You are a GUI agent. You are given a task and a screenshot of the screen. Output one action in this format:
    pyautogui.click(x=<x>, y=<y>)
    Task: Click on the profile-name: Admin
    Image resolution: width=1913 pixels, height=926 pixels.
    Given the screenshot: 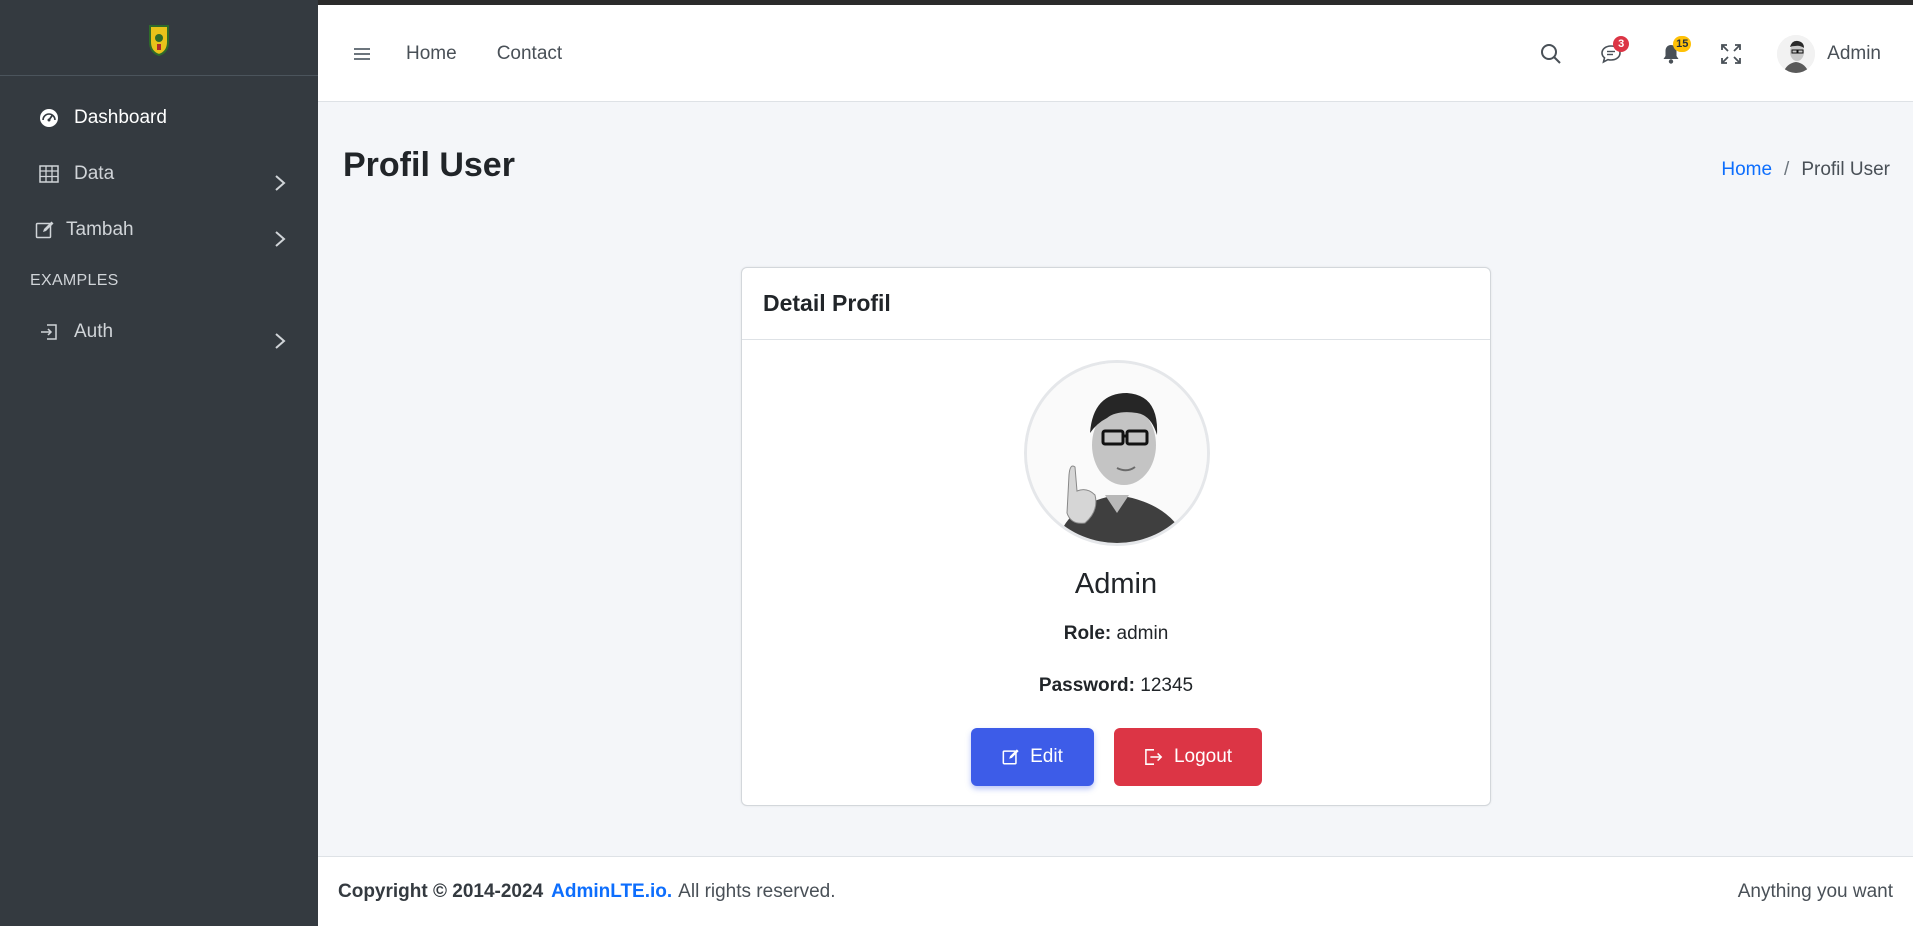 What is the action you would take?
    pyautogui.click(x=1116, y=584)
    